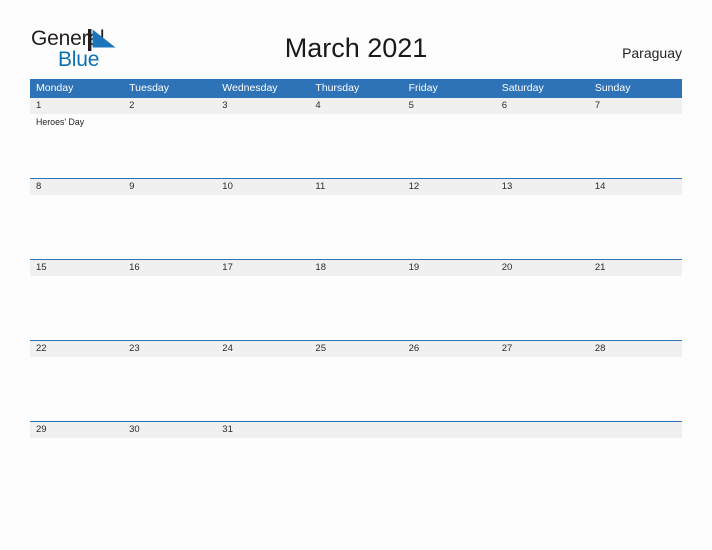 The height and width of the screenshot is (550, 712). I want to click on weekday-header-tuesday: Tuesday, so click(149, 88).